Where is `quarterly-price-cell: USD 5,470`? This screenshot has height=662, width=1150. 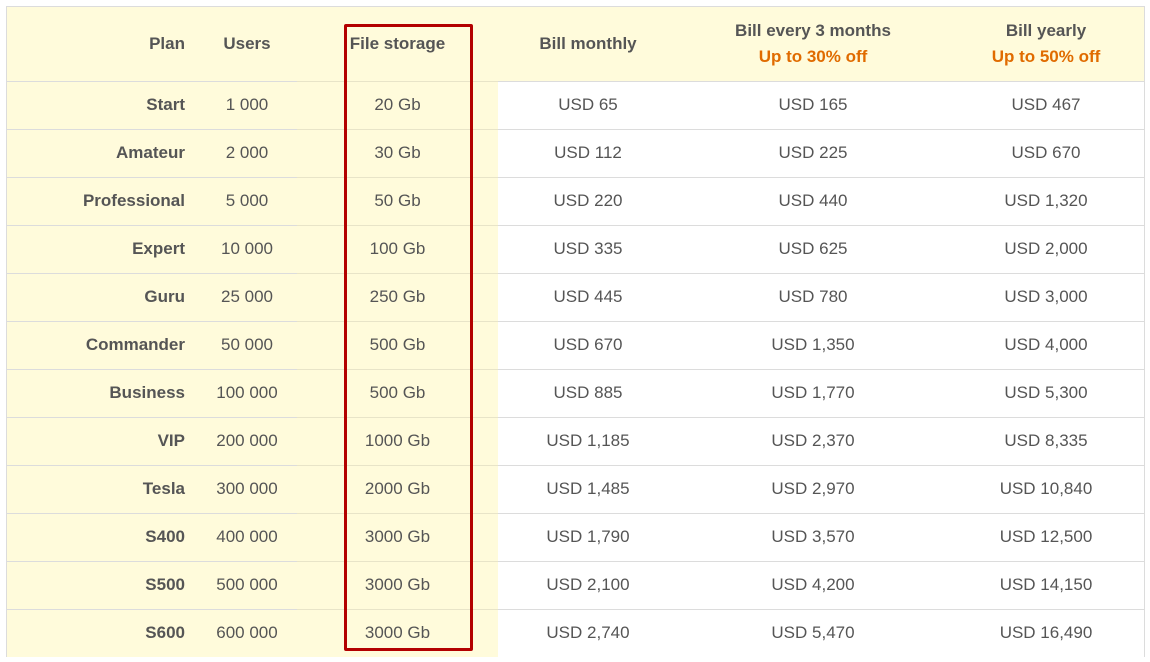 quarterly-price-cell: USD 5,470 is located at coordinates (813, 632).